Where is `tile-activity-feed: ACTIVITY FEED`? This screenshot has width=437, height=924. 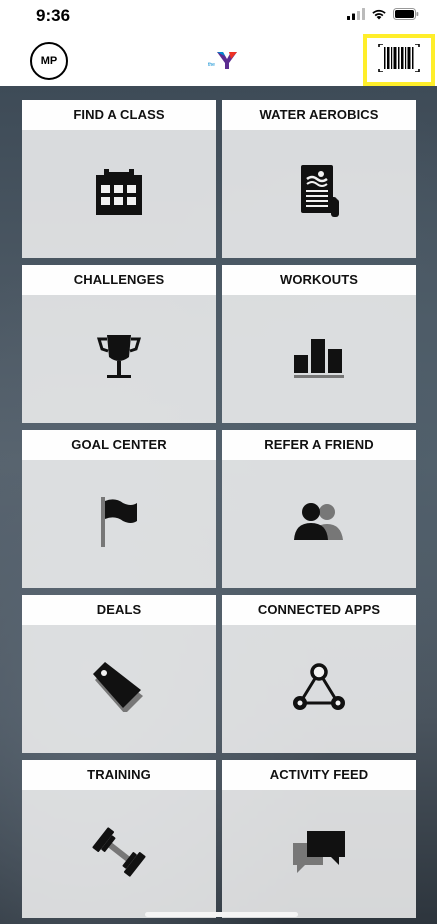 tile-activity-feed: ACTIVITY FEED is located at coordinates (319, 839).